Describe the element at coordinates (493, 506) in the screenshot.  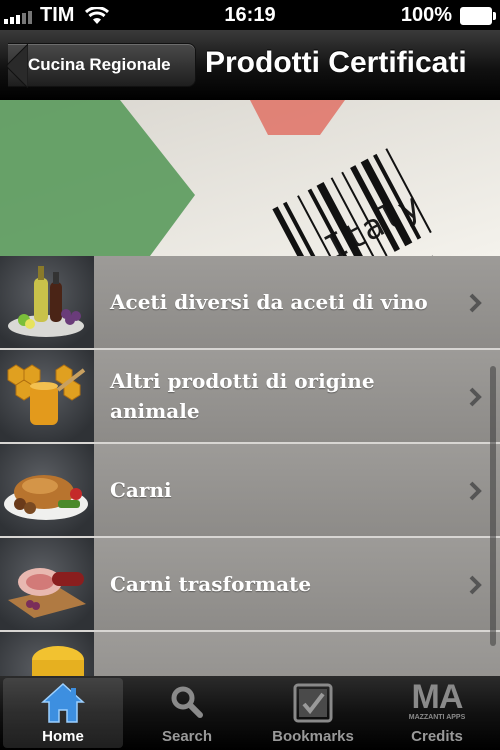
I see `scroll-indicator` at that location.